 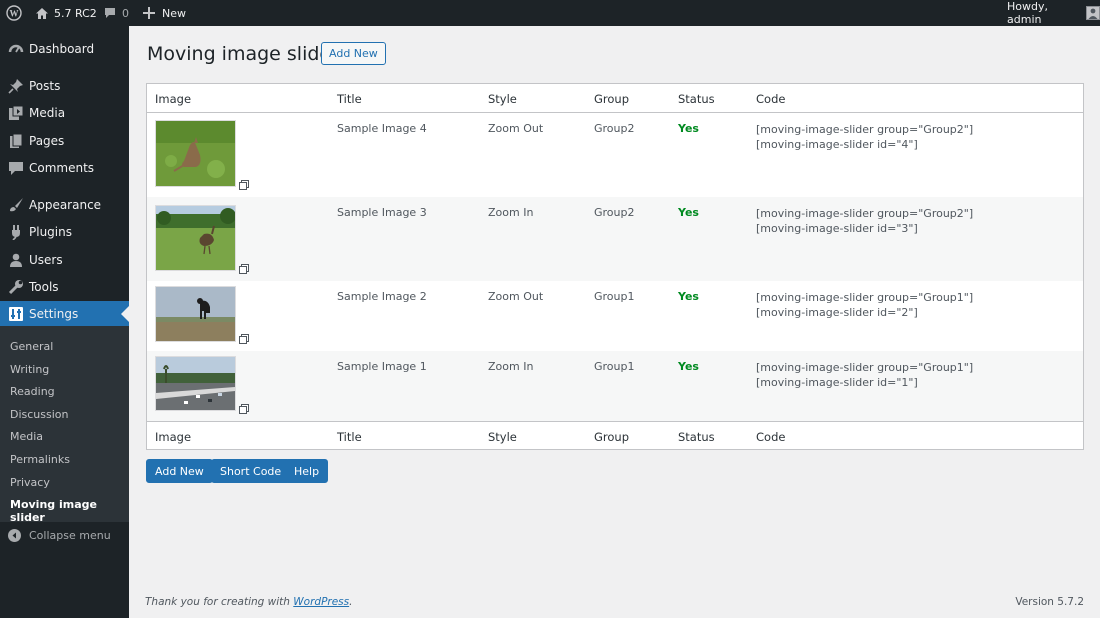 What do you see at coordinates (251, 471) in the screenshot?
I see `short-code-button: Short Code` at bounding box center [251, 471].